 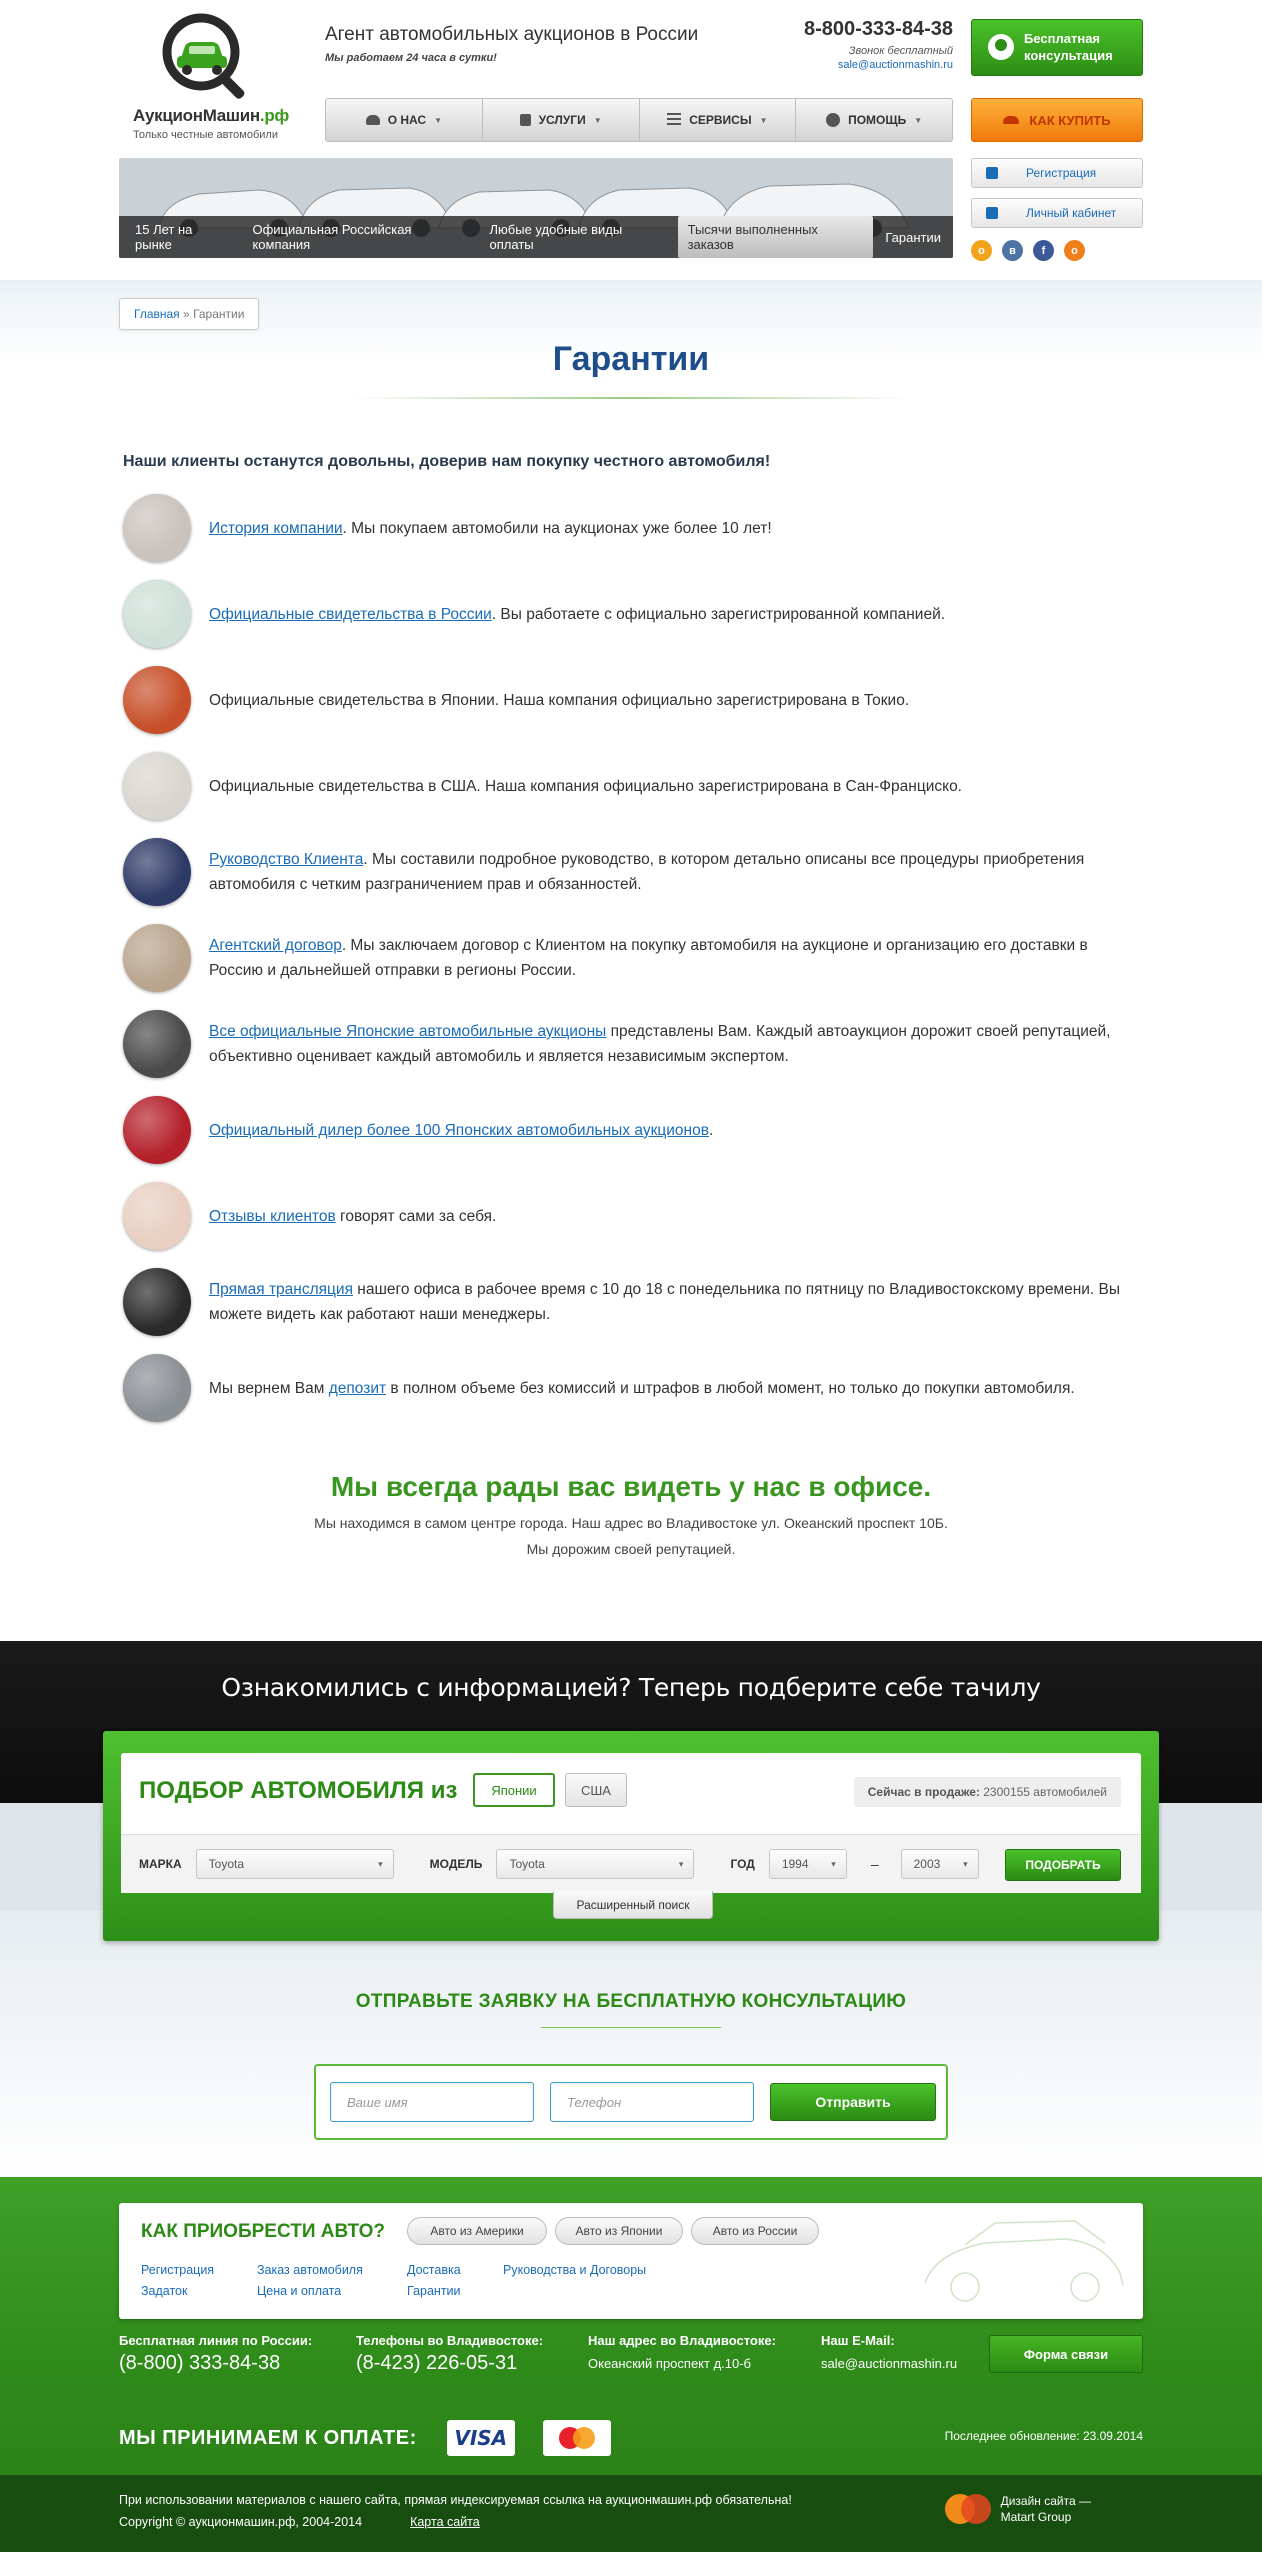 What do you see at coordinates (578, 237) in the screenshot?
I see `banner-tab: Любые удобные виды оплаты` at bounding box center [578, 237].